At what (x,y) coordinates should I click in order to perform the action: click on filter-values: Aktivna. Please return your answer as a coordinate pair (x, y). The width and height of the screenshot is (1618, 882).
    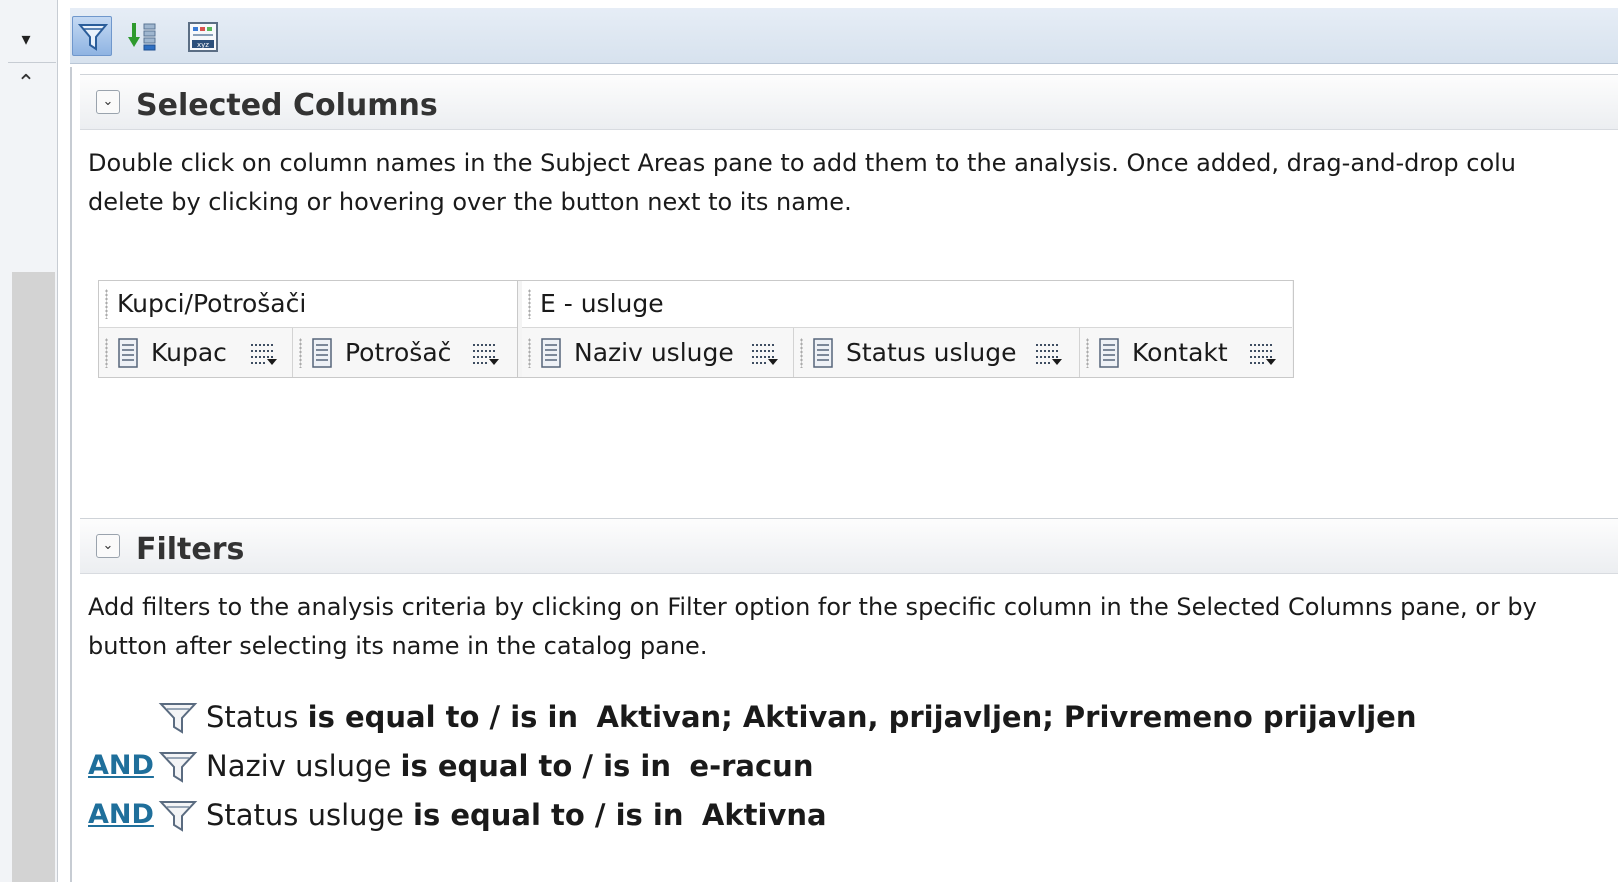
    Looking at the image, I should click on (764, 815).